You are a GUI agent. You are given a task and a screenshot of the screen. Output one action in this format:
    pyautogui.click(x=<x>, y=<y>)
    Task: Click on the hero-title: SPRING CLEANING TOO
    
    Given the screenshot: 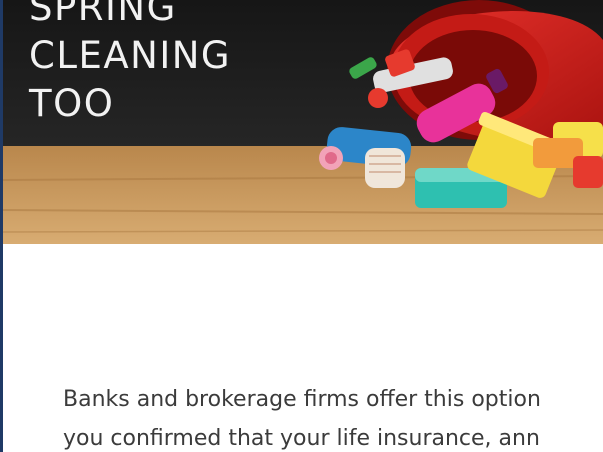 What is the action you would take?
    pyautogui.click(x=130, y=64)
    